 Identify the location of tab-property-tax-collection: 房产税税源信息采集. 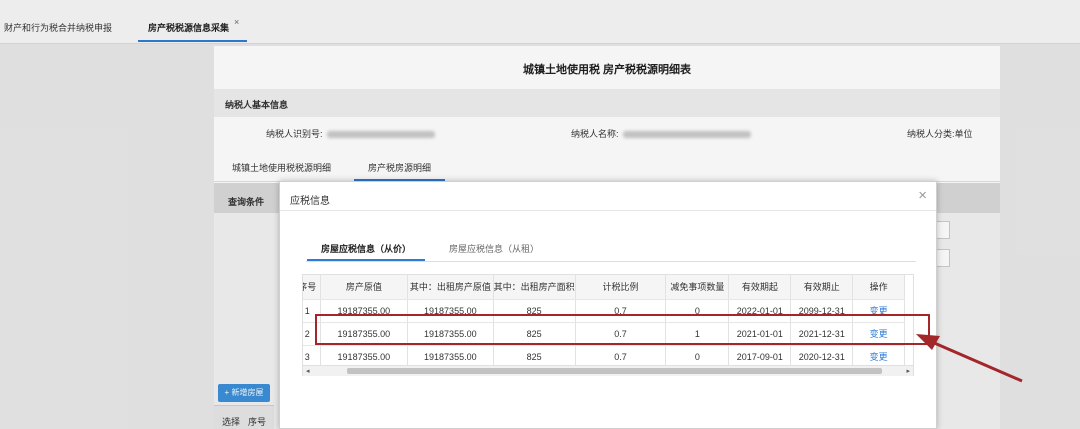
(192, 31).